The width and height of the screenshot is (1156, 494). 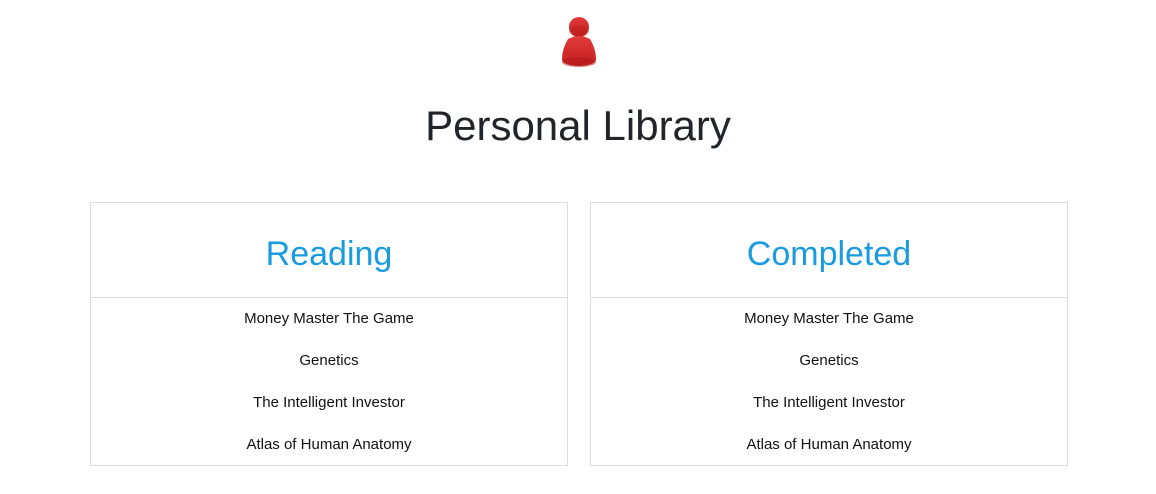 I want to click on completed-panel-header: Completed, so click(x=829, y=250).